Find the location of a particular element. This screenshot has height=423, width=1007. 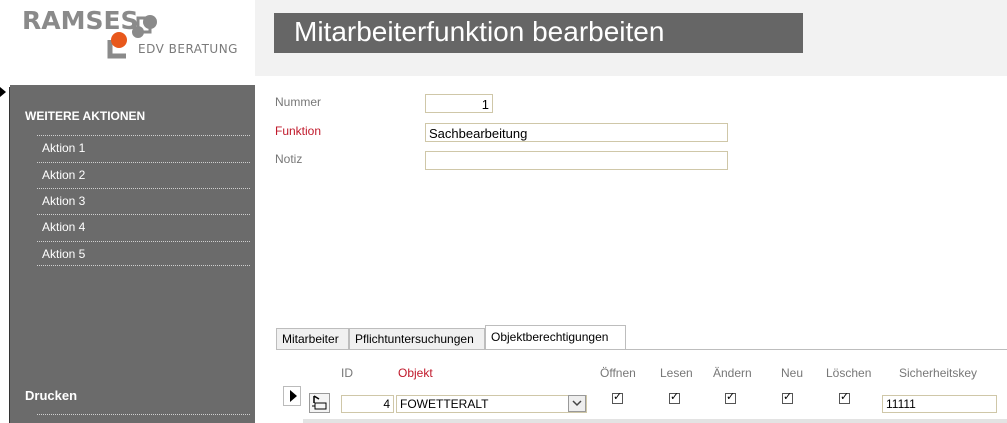

funktion-field: Sachbearbeitung is located at coordinates (576, 132).